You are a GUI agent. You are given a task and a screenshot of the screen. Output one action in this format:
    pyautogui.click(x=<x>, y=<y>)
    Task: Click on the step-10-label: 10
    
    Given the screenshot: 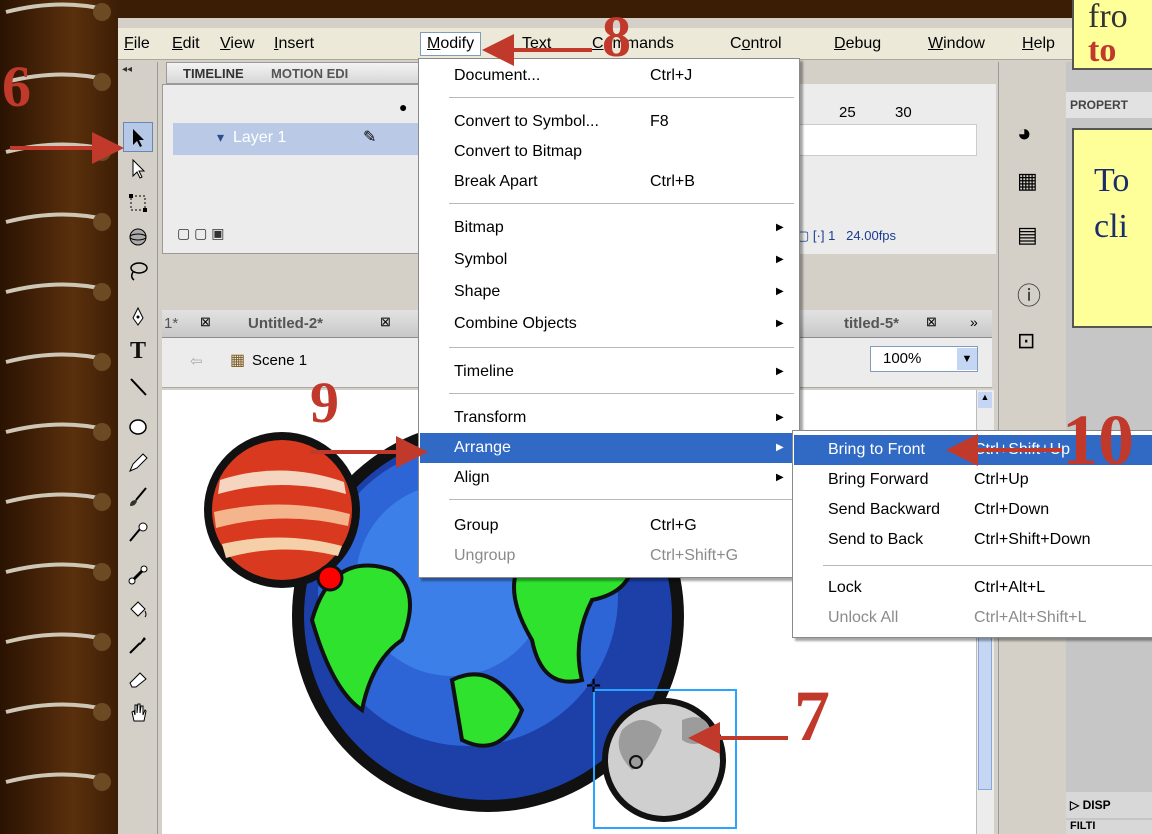 What is the action you would take?
    pyautogui.click(x=1098, y=440)
    